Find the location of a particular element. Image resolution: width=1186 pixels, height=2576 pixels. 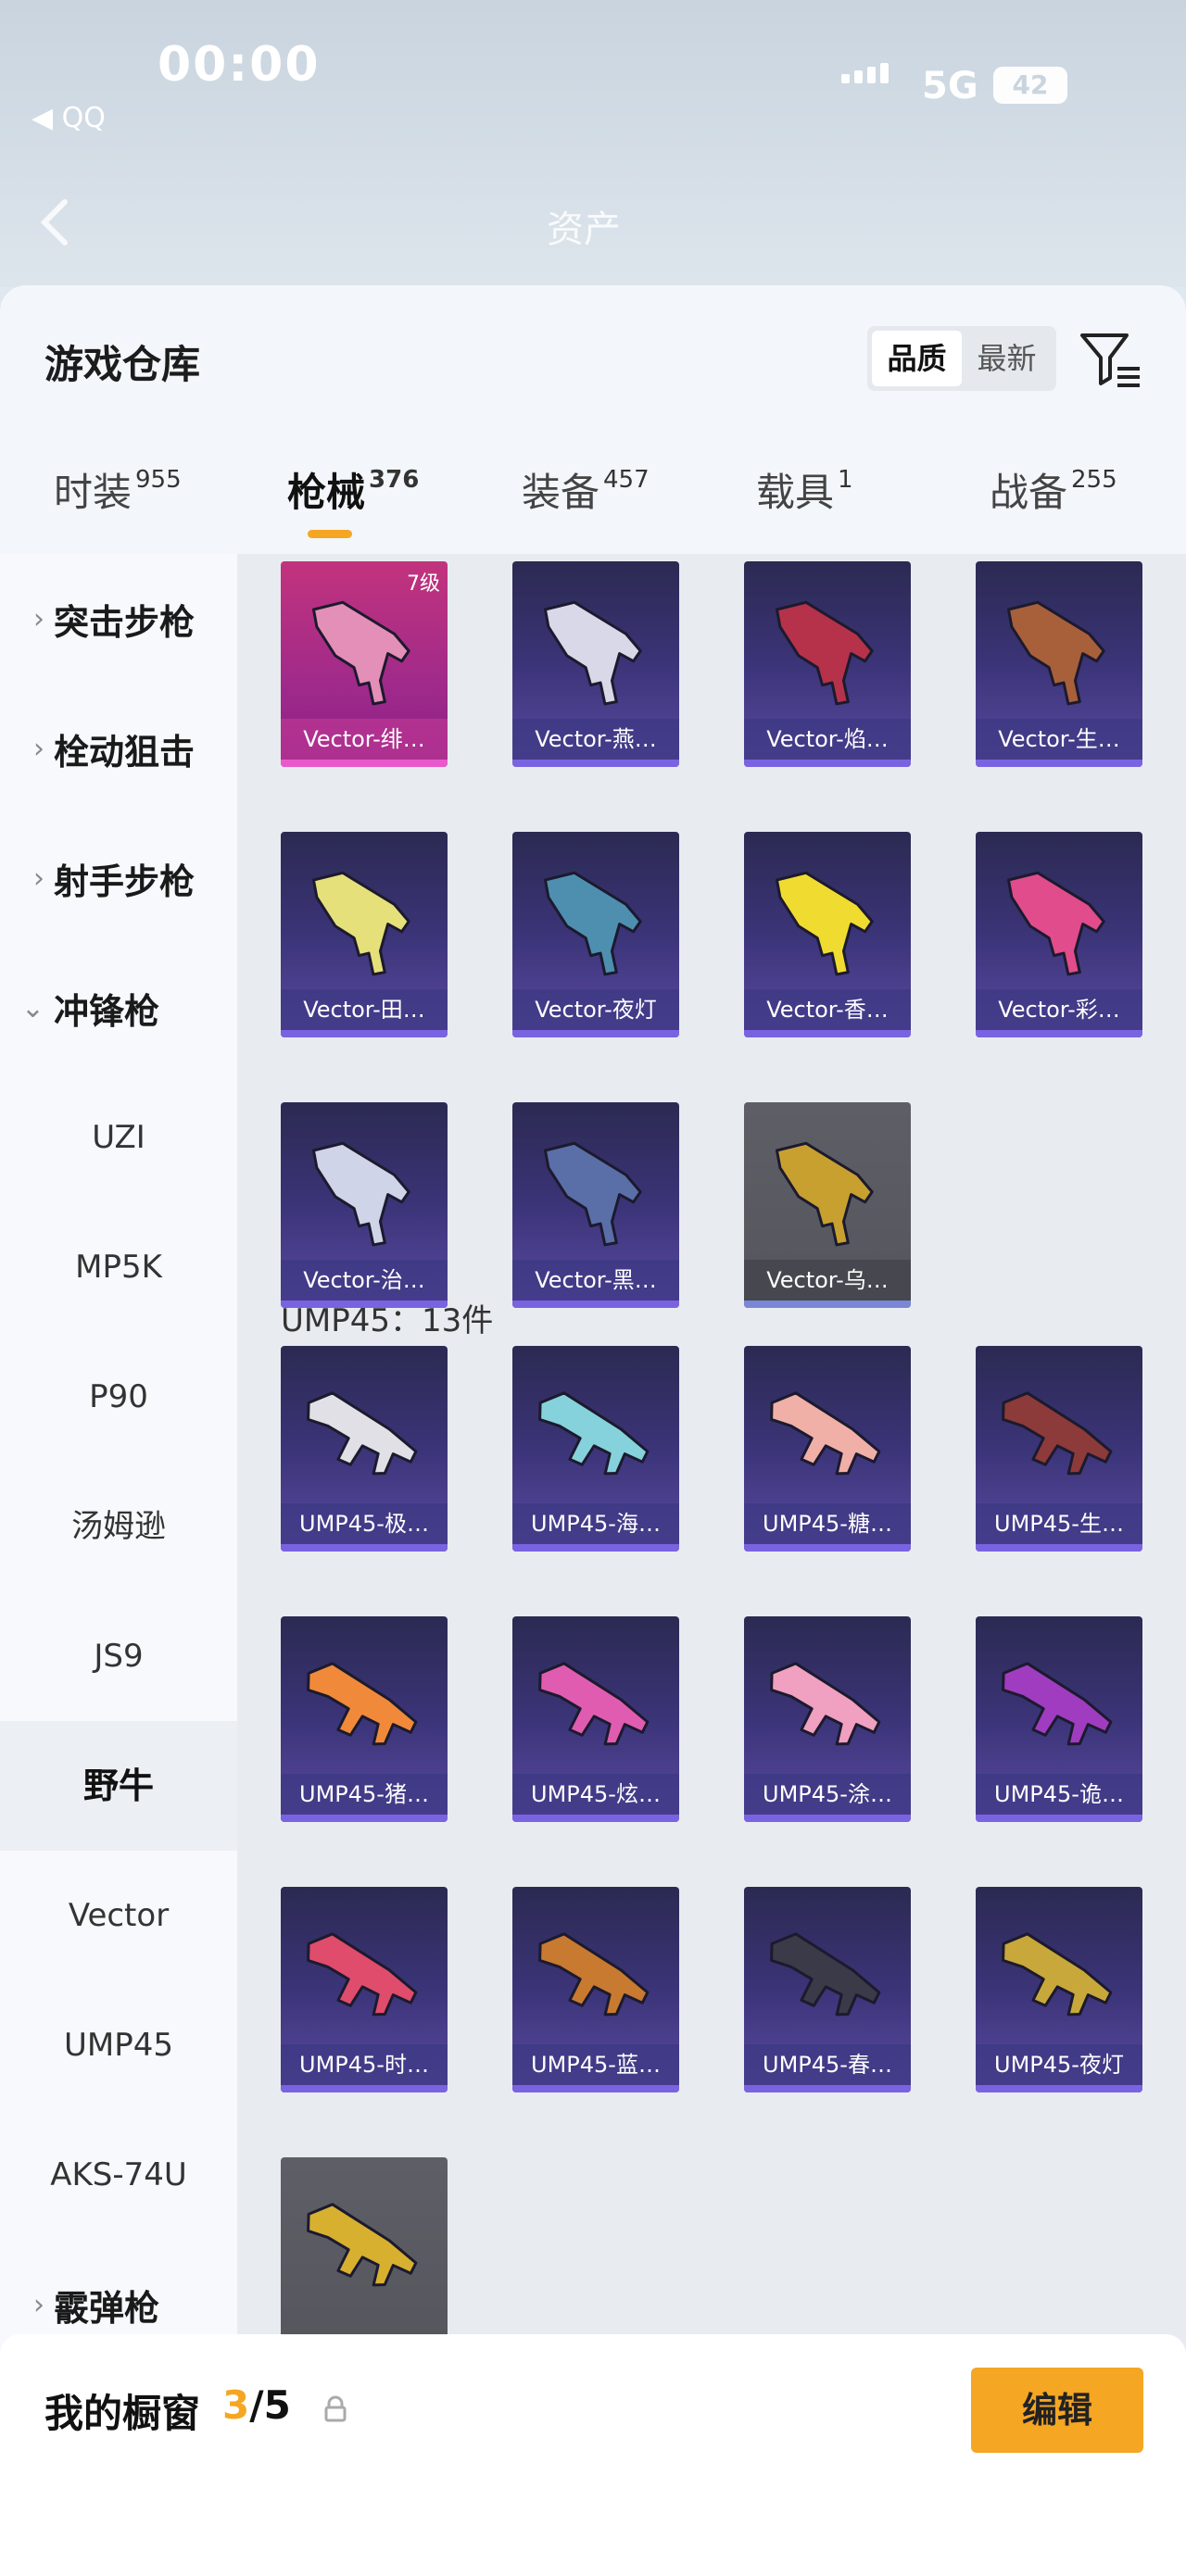

tab-gear: 战备 255 is located at coordinates (1053, 507).